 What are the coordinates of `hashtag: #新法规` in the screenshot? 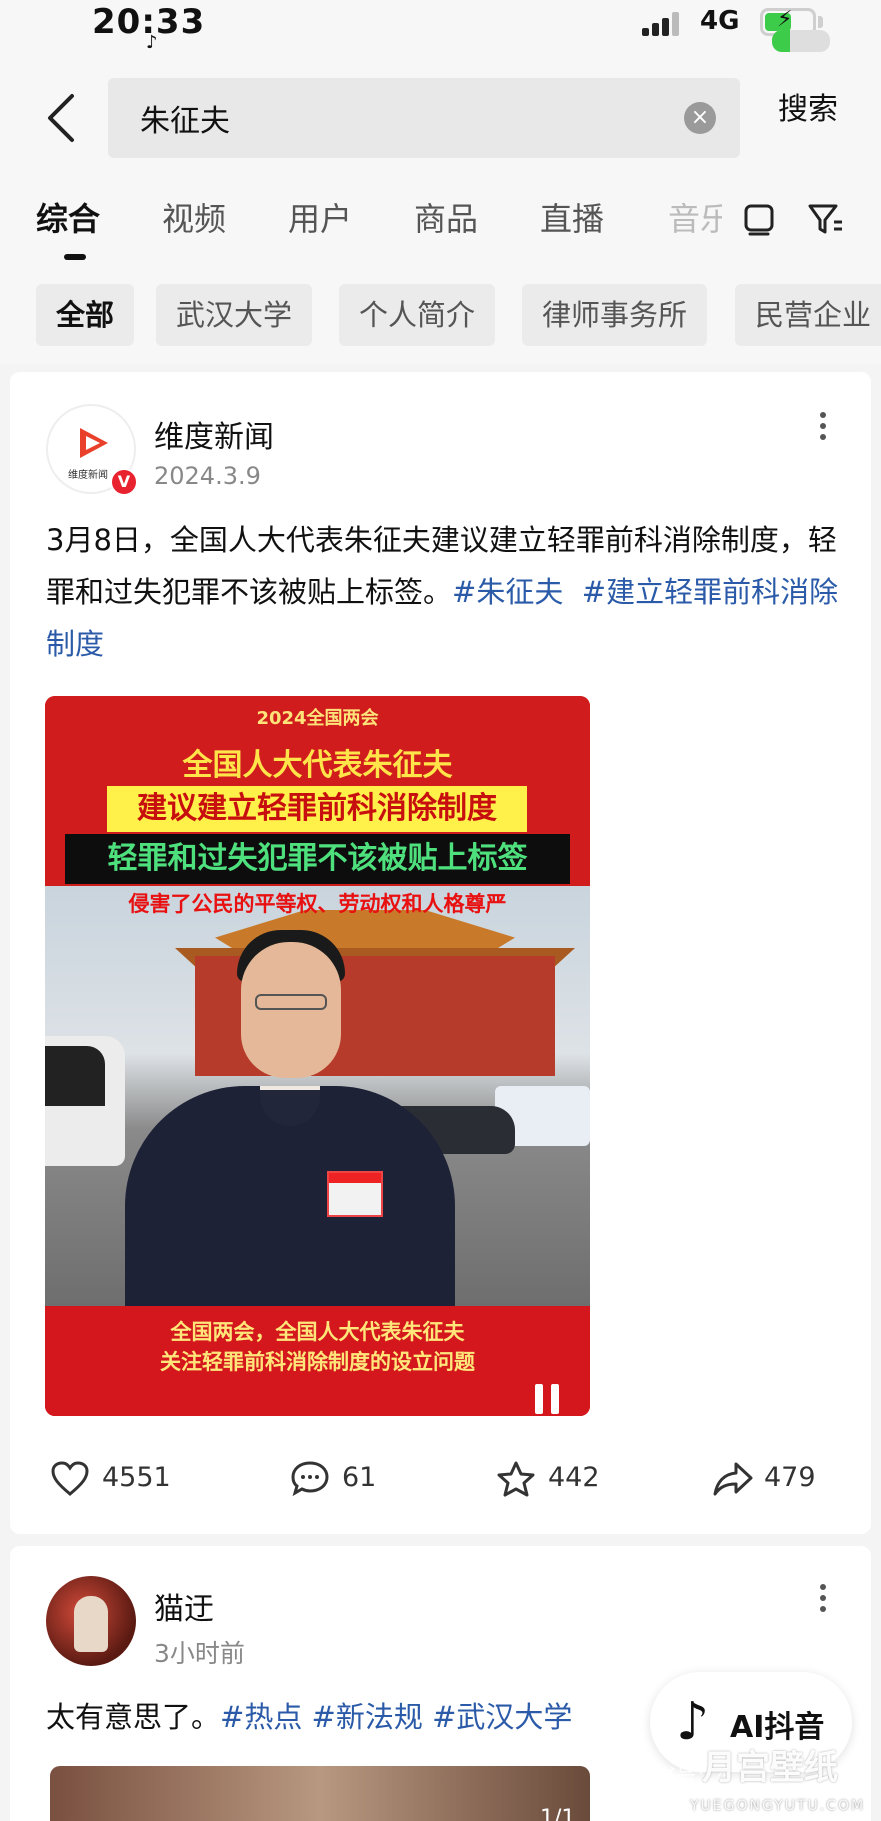 It's located at (367, 1717).